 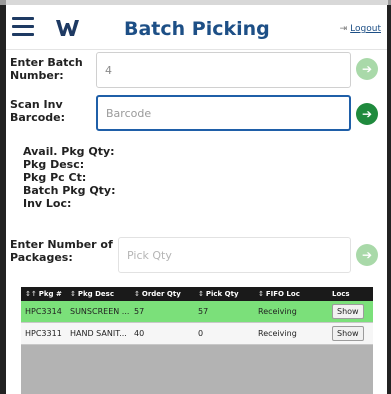 I want to click on avail-pkg-qty-label: Avail. Pkg Qty:, so click(x=69, y=151).